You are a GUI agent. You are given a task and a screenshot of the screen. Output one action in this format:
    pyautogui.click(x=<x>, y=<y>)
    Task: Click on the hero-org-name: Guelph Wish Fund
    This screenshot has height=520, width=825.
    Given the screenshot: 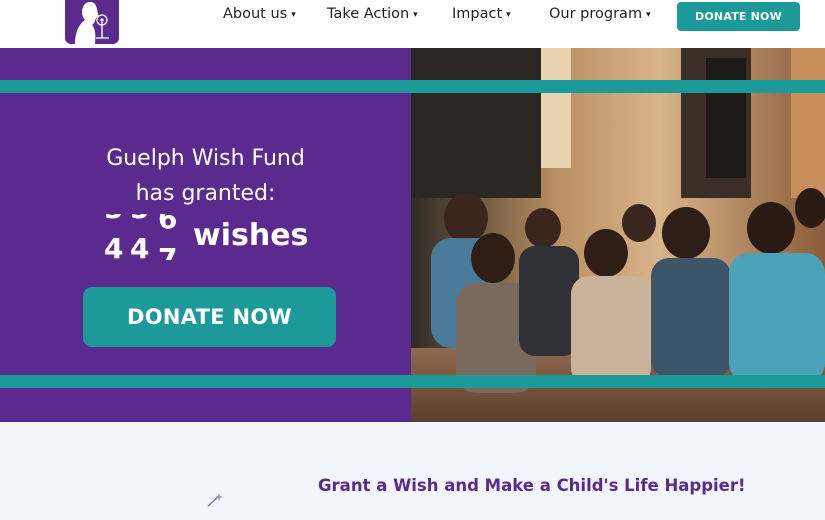 What is the action you would take?
    pyautogui.click(x=205, y=158)
    